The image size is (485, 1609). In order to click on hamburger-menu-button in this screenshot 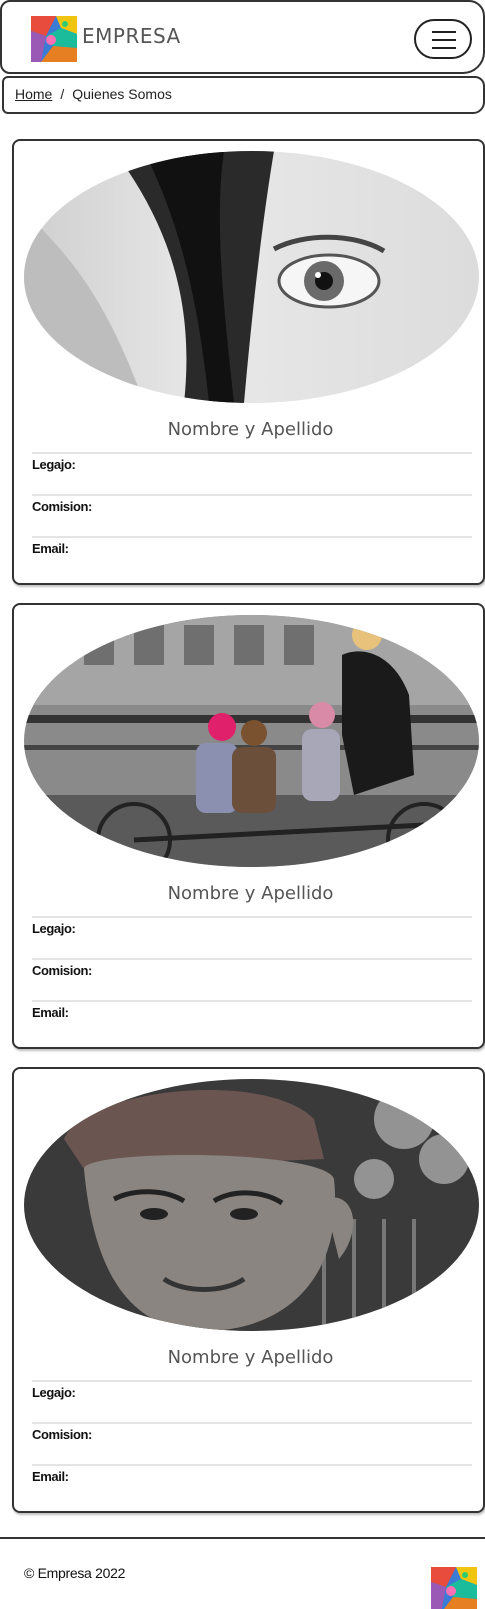, I will do `click(443, 39)`.